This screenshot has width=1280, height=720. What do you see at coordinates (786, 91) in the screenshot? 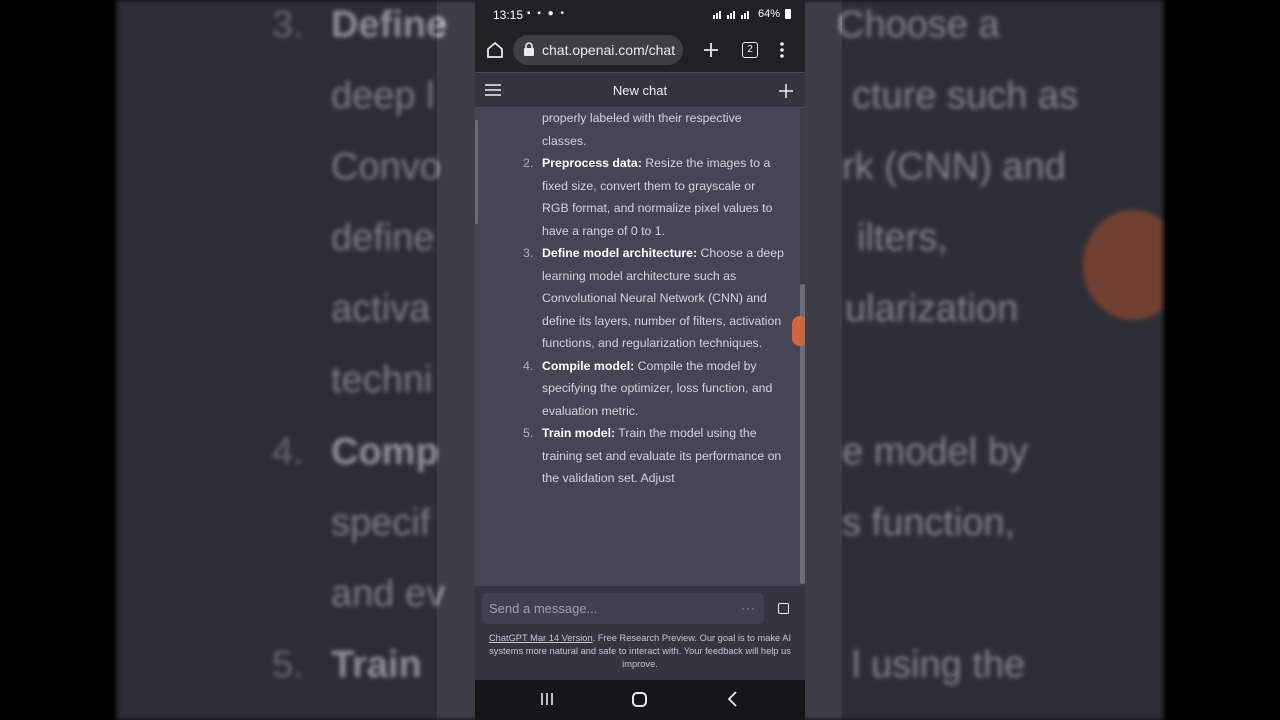
I see `new-chat-plus-icon` at bounding box center [786, 91].